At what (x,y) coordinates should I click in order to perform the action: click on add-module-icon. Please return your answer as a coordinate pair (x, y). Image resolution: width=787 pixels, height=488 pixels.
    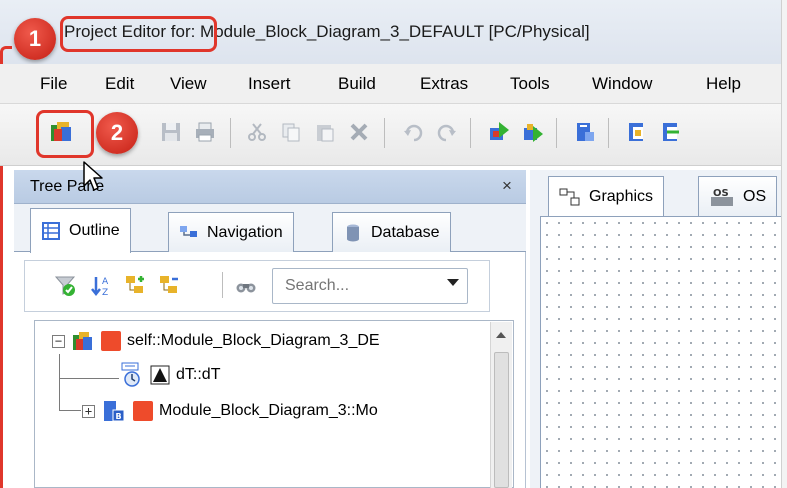
    Looking at the image, I should click on (585, 132).